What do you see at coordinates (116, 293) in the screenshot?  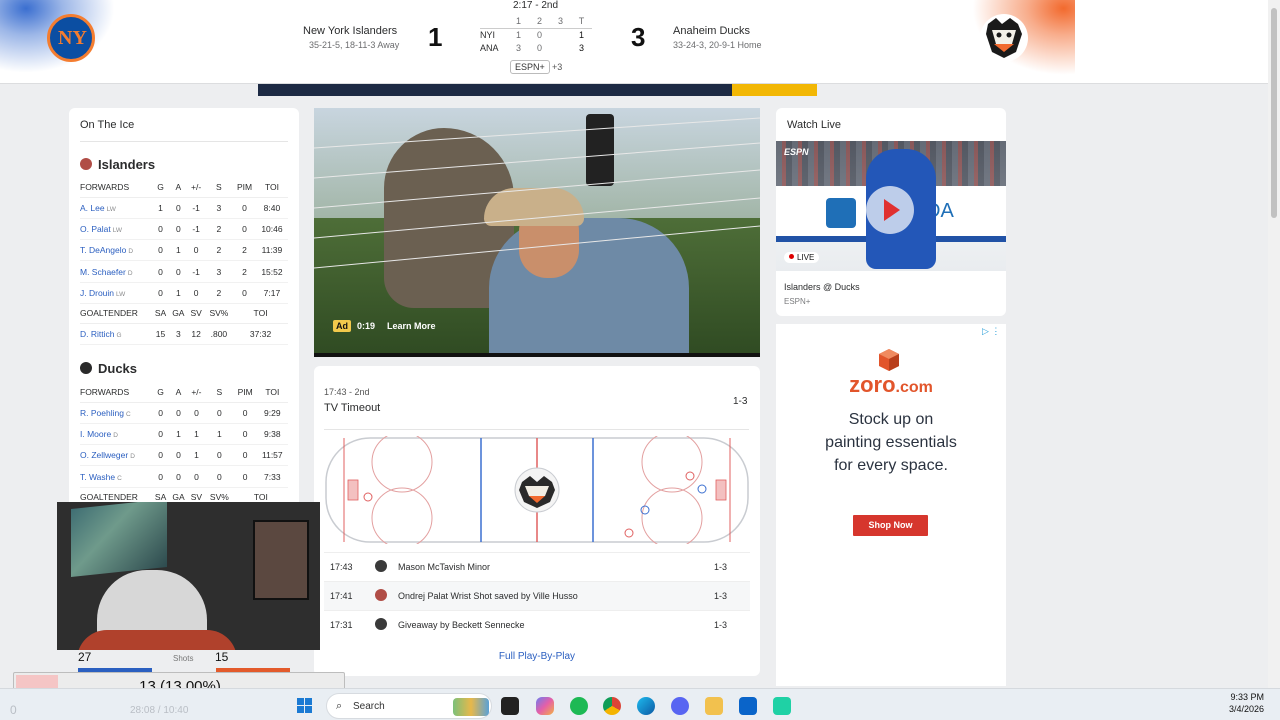 I see `player-link: J. Drouin LW` at bounding box center [116, 293].